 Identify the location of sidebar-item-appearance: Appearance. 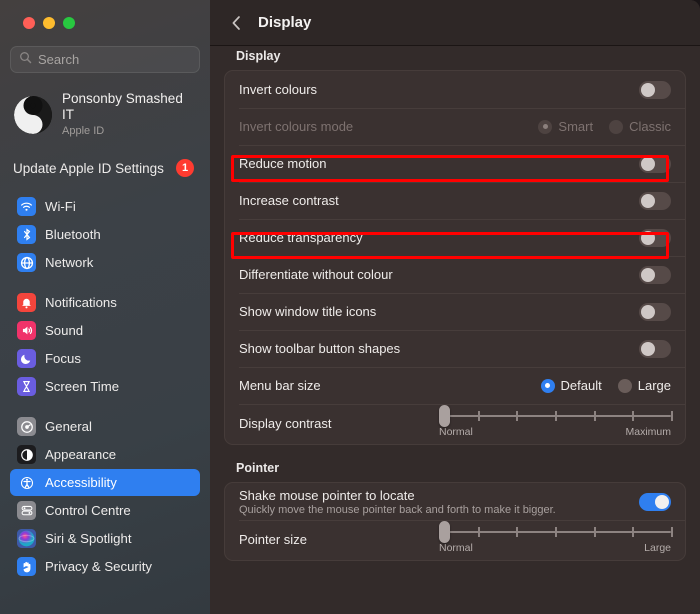
(105, 454).